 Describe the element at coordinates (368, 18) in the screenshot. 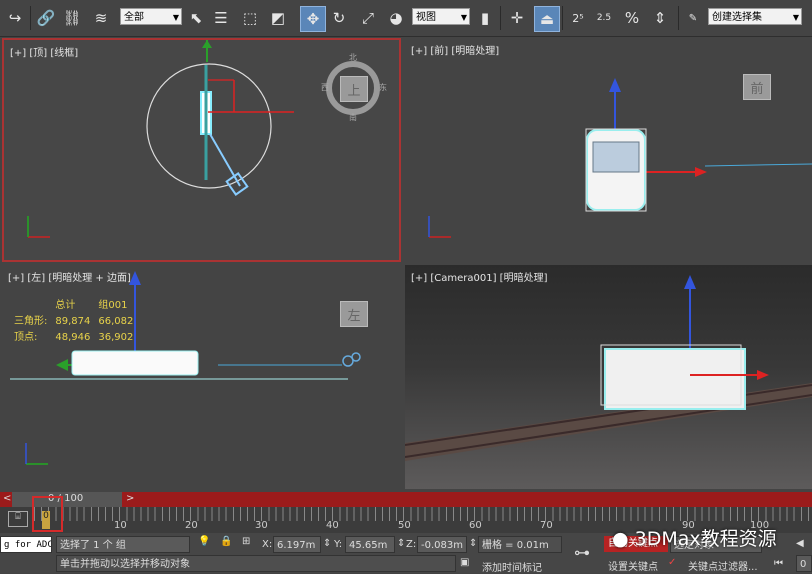

I see `select-and-scale-icon: ⤢` at that location.